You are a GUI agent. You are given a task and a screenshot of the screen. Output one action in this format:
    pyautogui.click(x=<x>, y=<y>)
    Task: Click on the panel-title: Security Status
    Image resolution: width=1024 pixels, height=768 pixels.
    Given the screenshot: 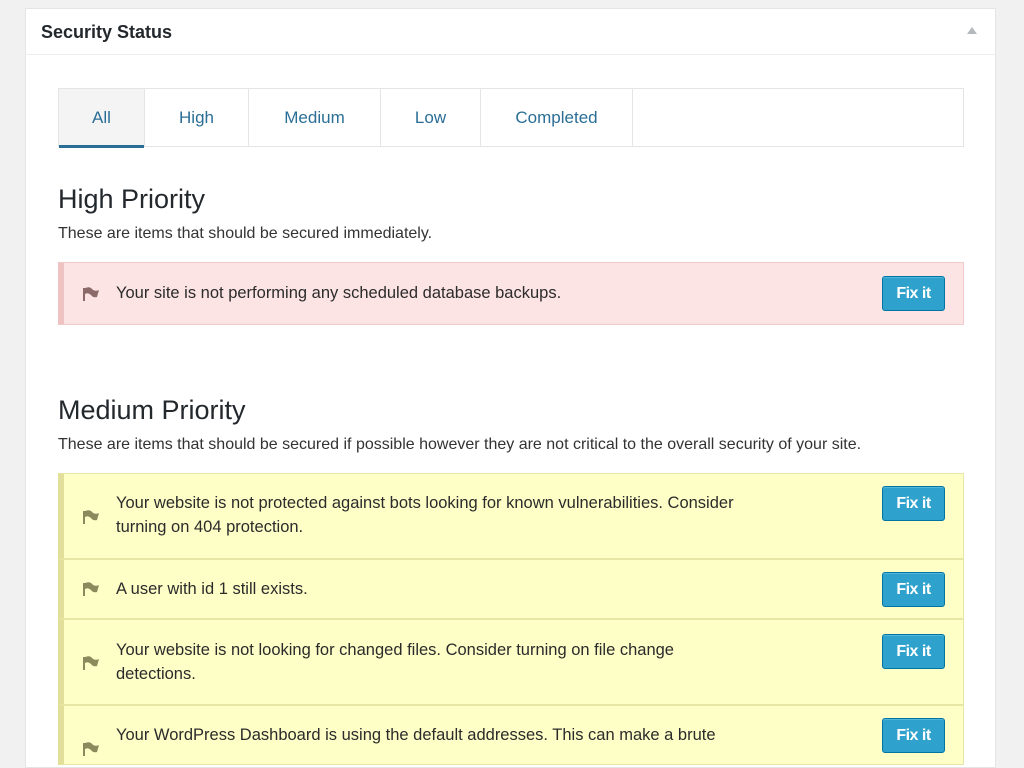 What is the action you would take?
    pyautogui.click(x=107, y=32)
    